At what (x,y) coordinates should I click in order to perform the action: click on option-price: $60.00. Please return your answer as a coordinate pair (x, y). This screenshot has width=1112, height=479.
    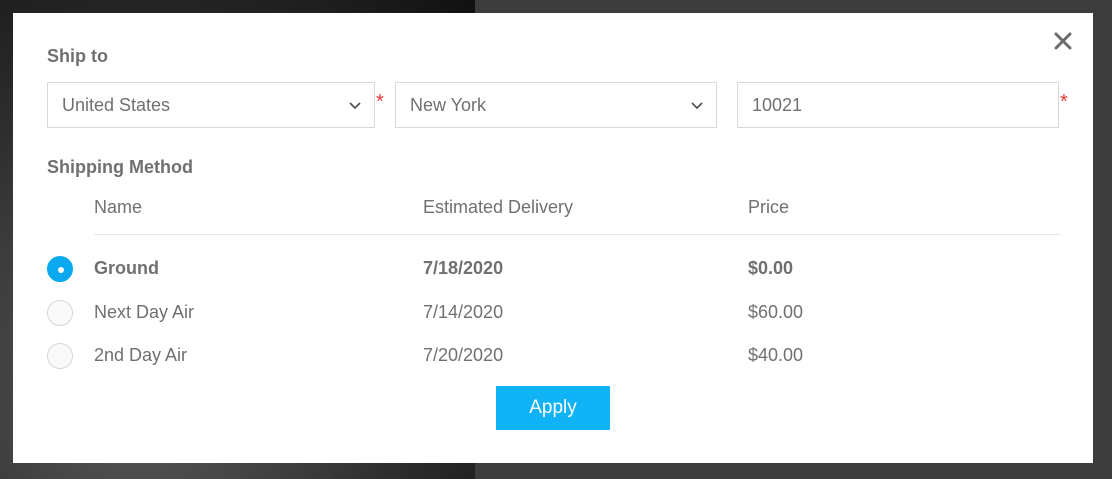
    Looking at the image, I should click on (776, 312).